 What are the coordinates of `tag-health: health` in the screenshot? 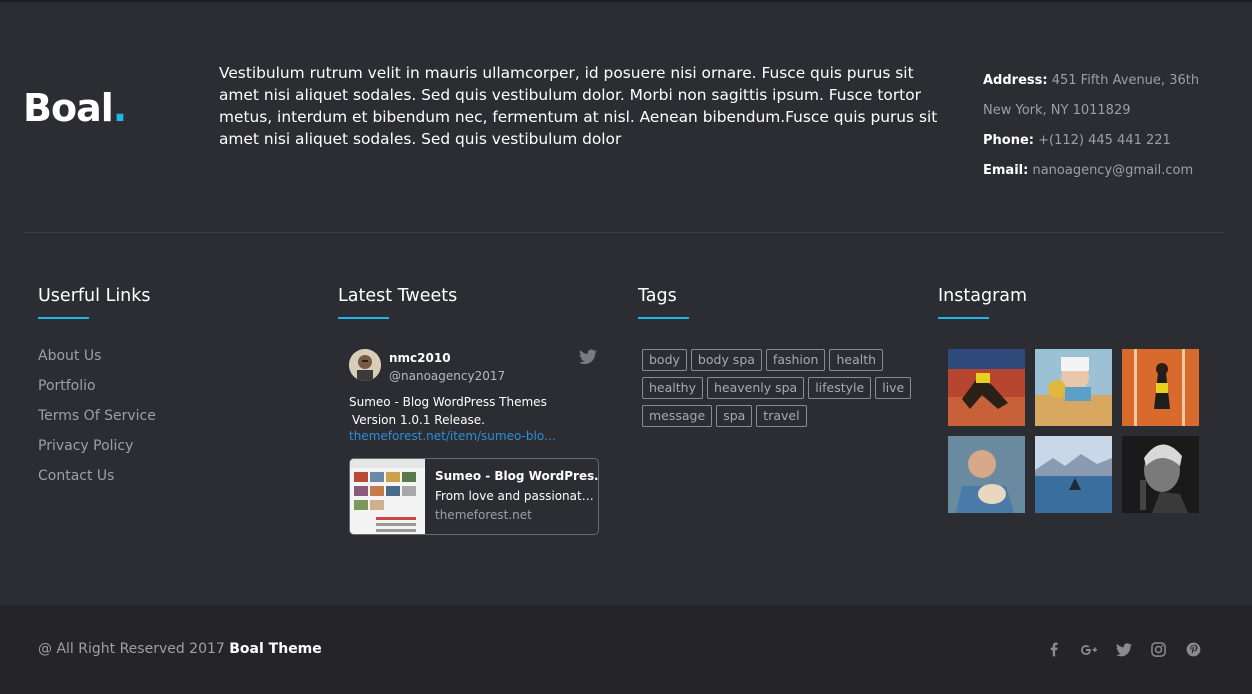 It's located at (856, 360).